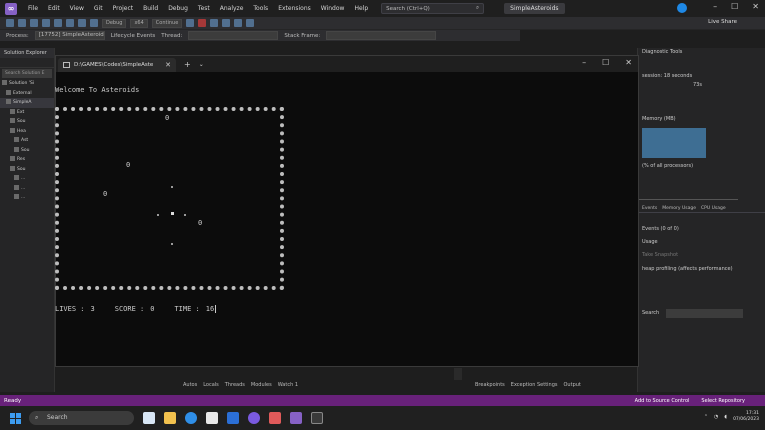 The height and width of the screenshot is (430, 765). I want to click on file-explorer-icon, so click(170, 418).